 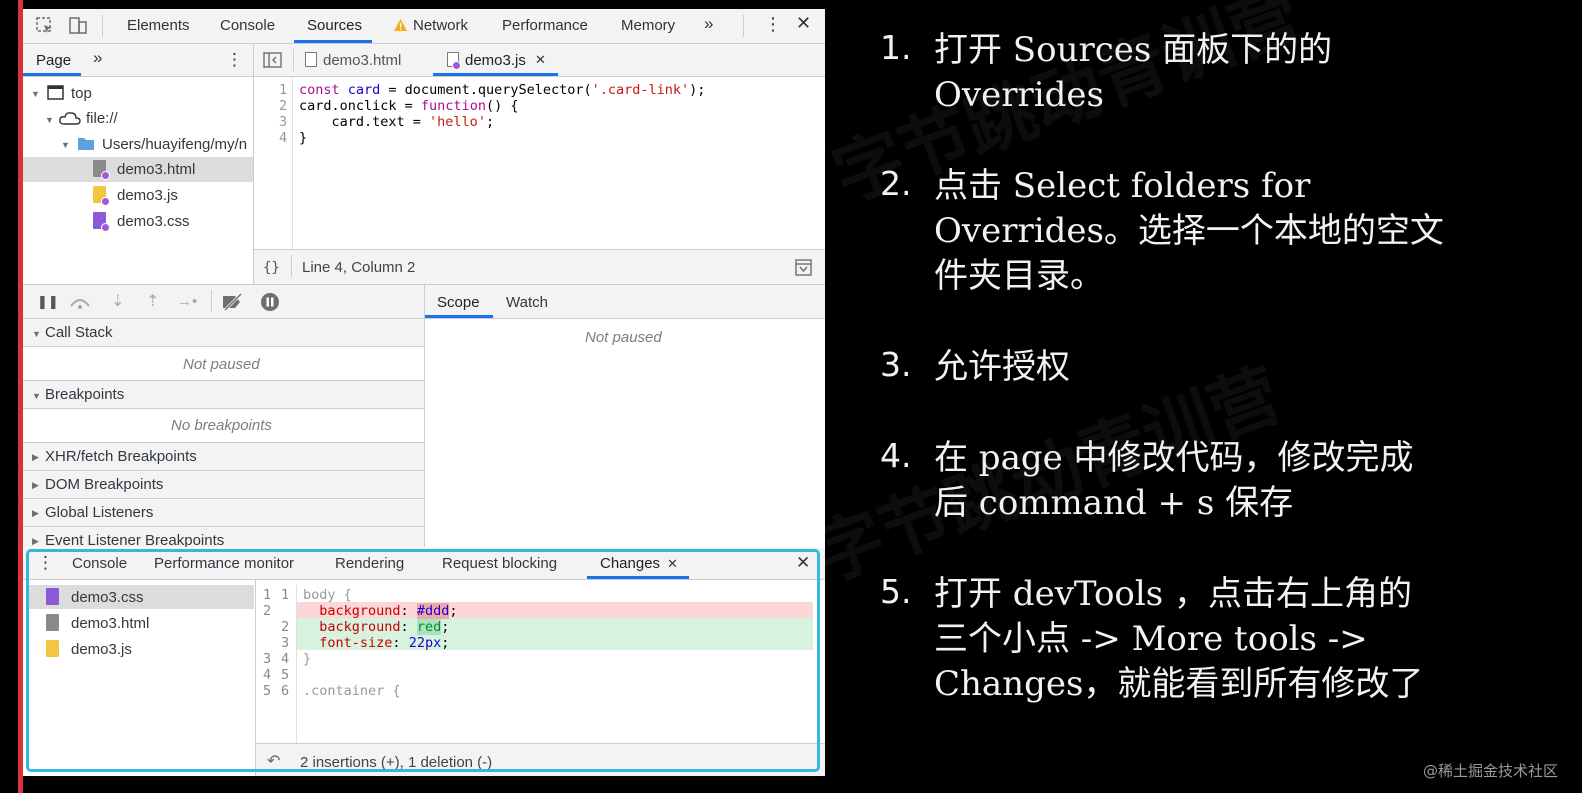 I want to click on tab-watch: Watch, so click(x=527, y=303).